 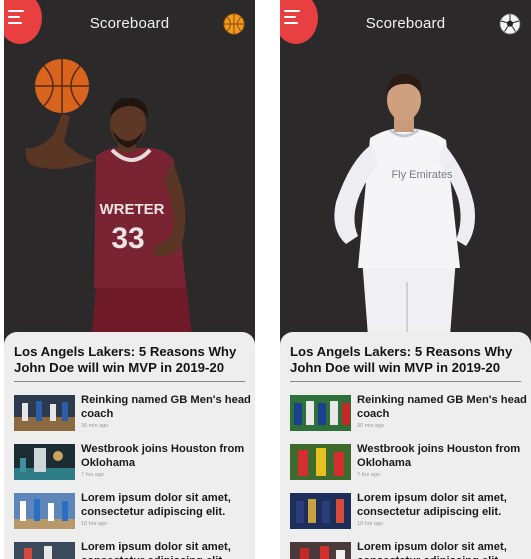 I want to click on player-hero-image: Fly Emirates, so click(x=404, y=204).